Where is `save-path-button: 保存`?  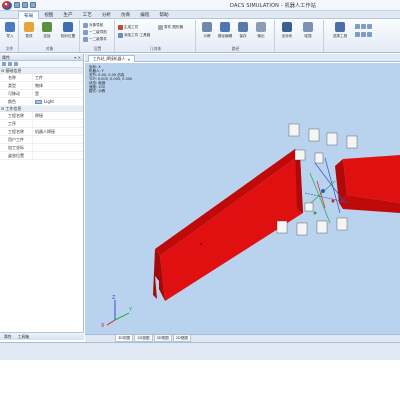 save-path-button: 保存 is located at coordinates (243, 32).